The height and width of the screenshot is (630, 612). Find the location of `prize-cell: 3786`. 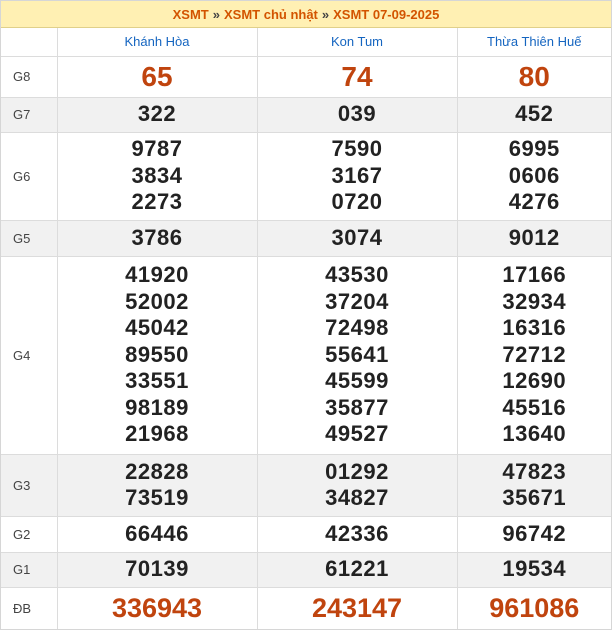

prize-cell: 3786 is located at coordinates (157, 238).